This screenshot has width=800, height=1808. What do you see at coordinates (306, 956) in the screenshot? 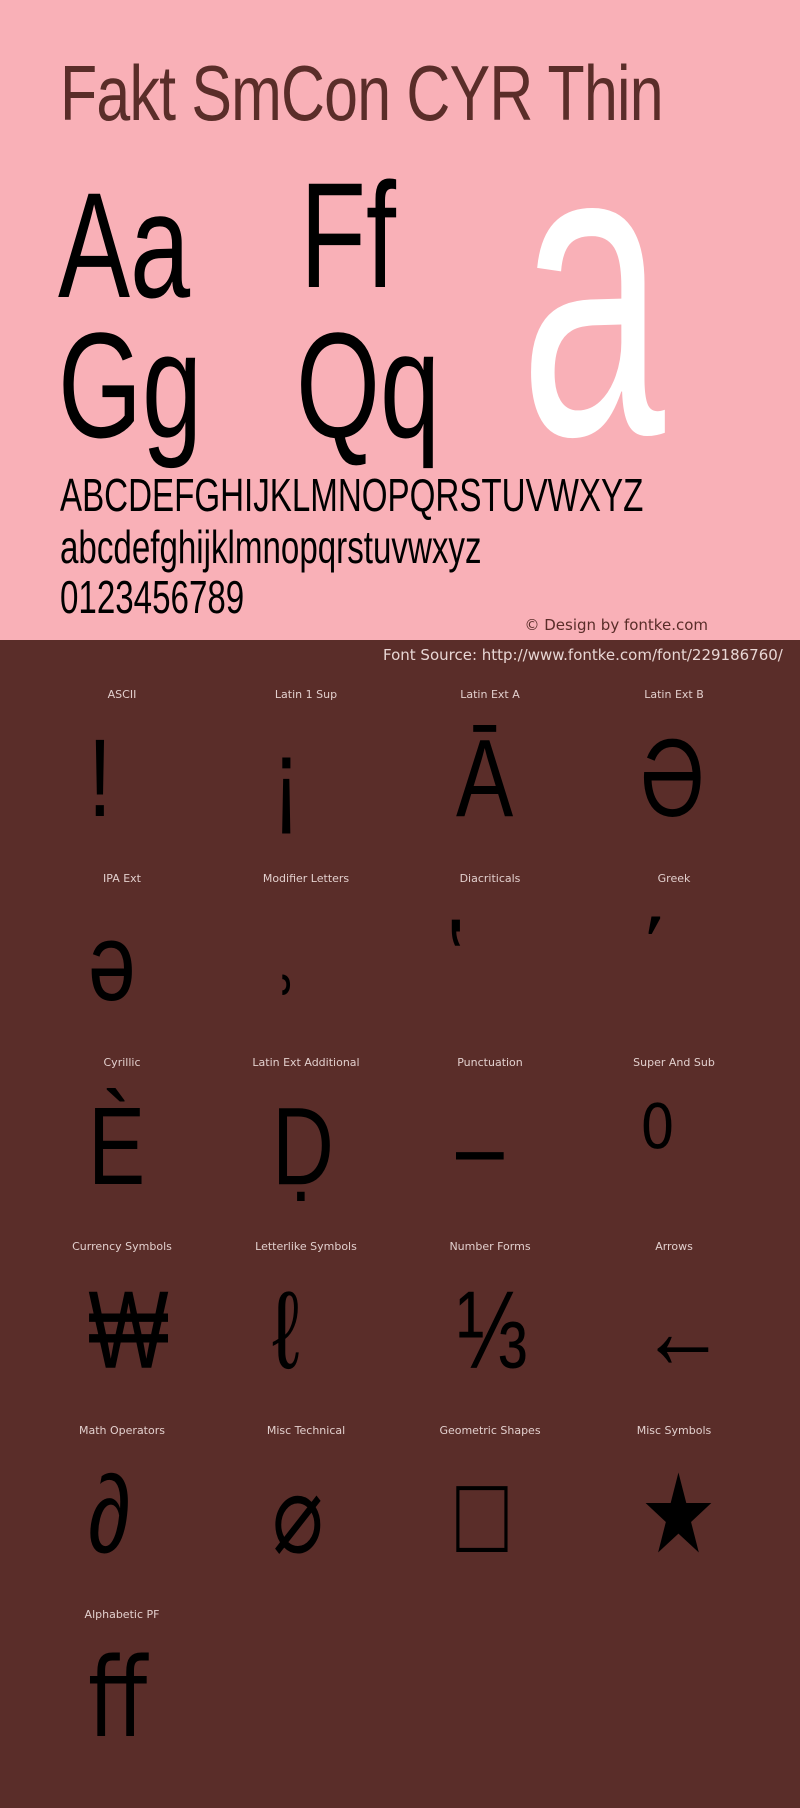
I see `unicode-block-cell: Modifier Letters ˒` at bounding box center [306, 956].